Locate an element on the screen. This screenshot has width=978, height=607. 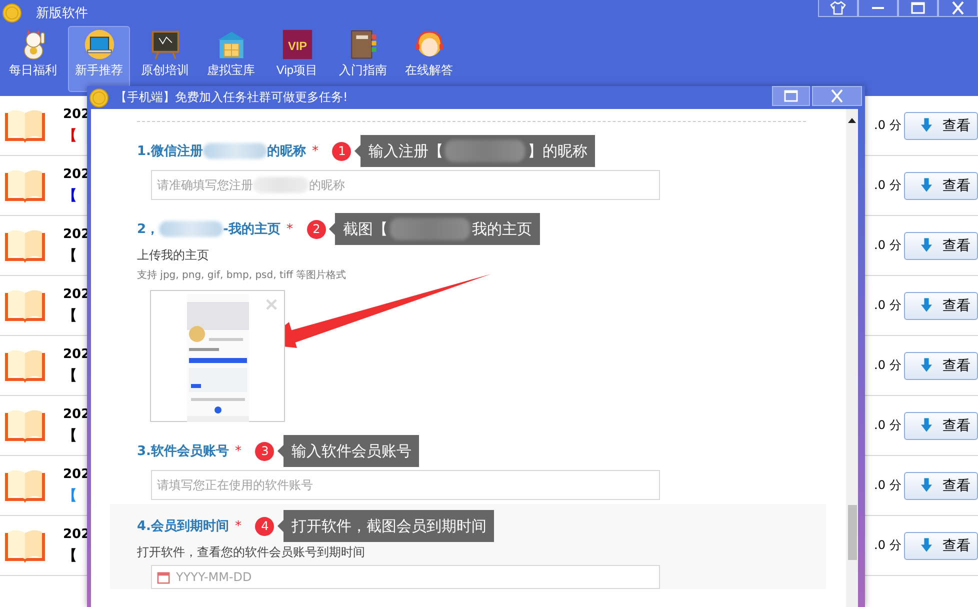
field-label: 2， -我的主页 is located at coordinates (208, 229).